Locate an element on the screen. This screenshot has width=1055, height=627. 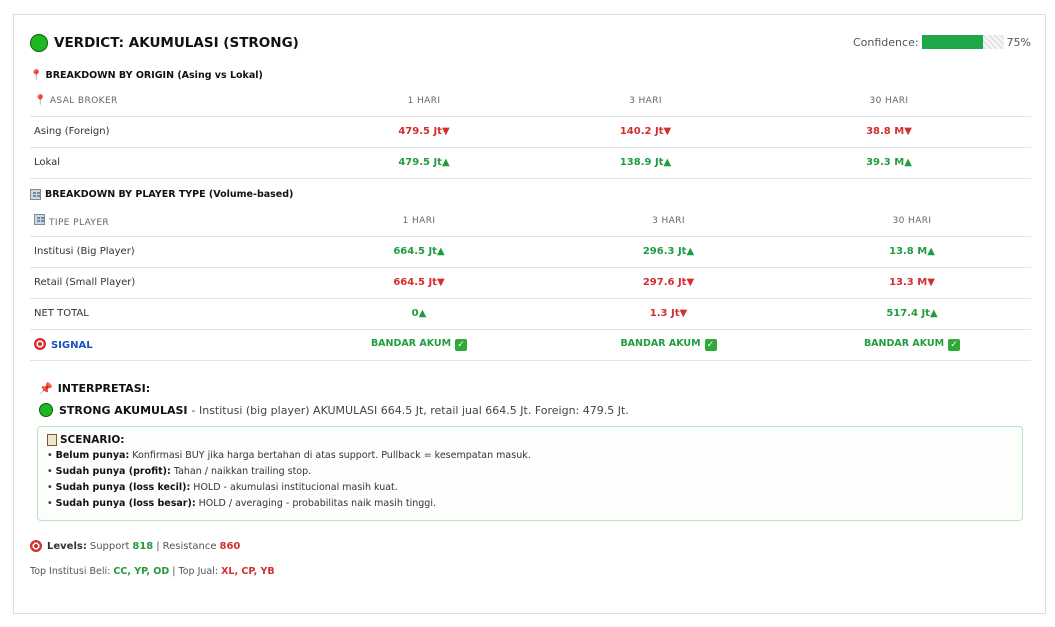
scenario-title: SCENARIO: is located at coordinates (530, 440).